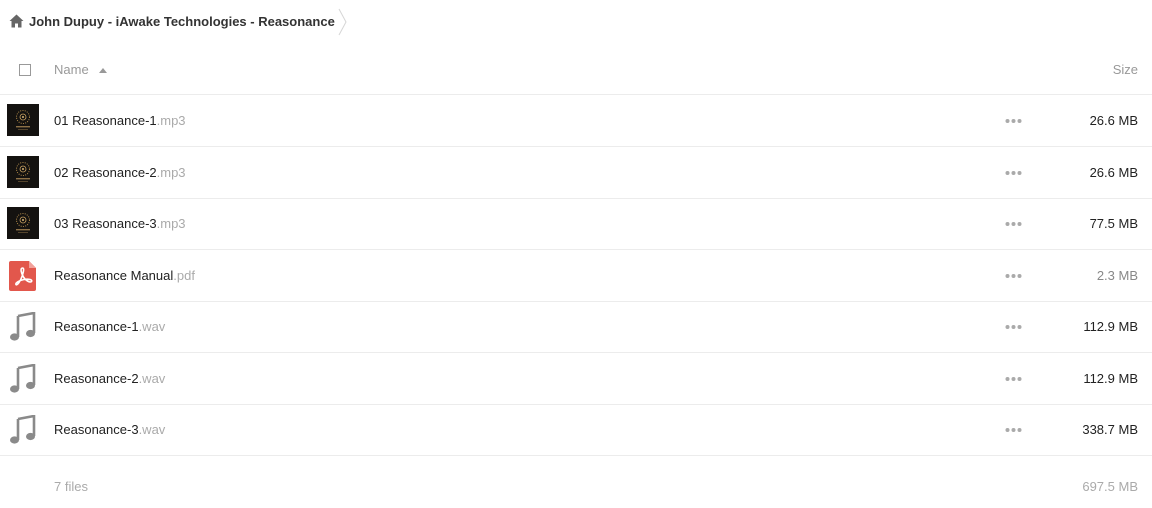 This screenshot has height=508, width=1152. I want to click on file-name: Reasonance-3.wav, so click(109, 429).